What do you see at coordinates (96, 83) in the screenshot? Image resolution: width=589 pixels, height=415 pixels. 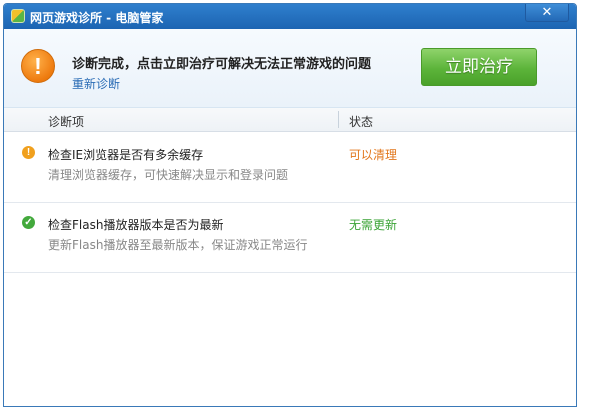 I see `rediagnose-link: 重新诊断` at bounding box center [96, 83].